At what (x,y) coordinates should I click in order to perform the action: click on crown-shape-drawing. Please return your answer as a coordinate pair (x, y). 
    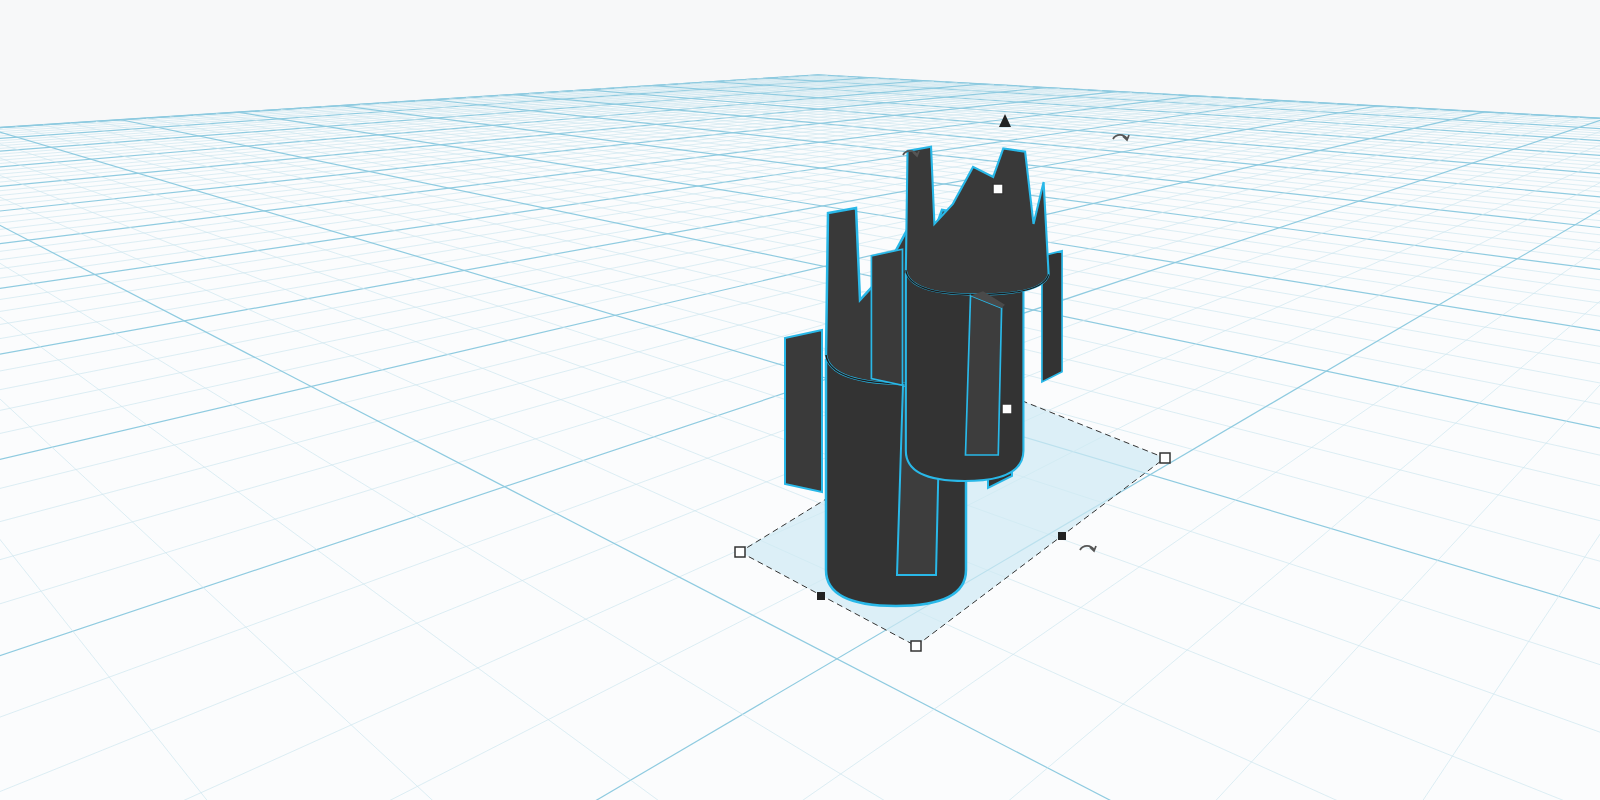
    Looking at the image, I should click on (966, 314).